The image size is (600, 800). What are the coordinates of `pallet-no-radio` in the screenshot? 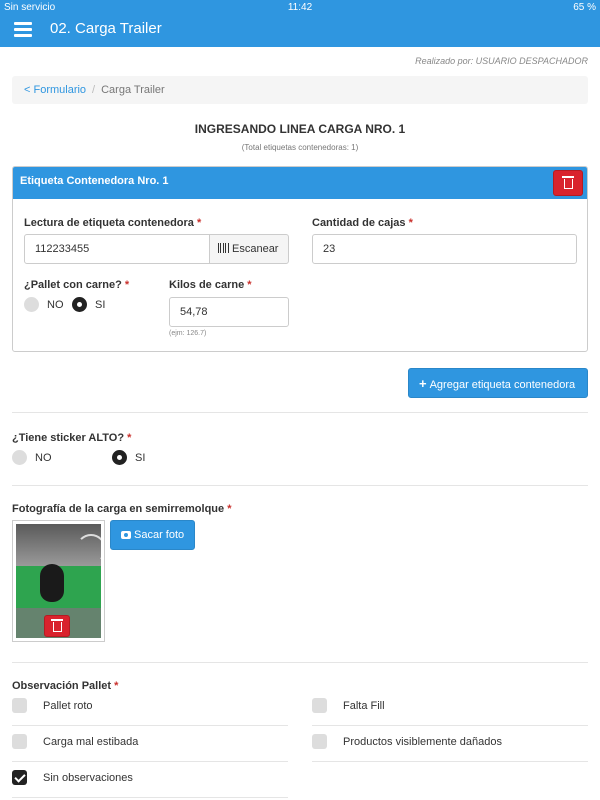 It's located at (31, 304).